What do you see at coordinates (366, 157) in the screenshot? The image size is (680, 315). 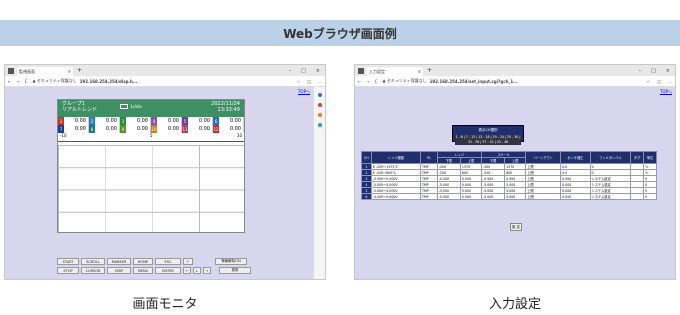 I see `col-ch: CH` at bounding box center [366, 157].